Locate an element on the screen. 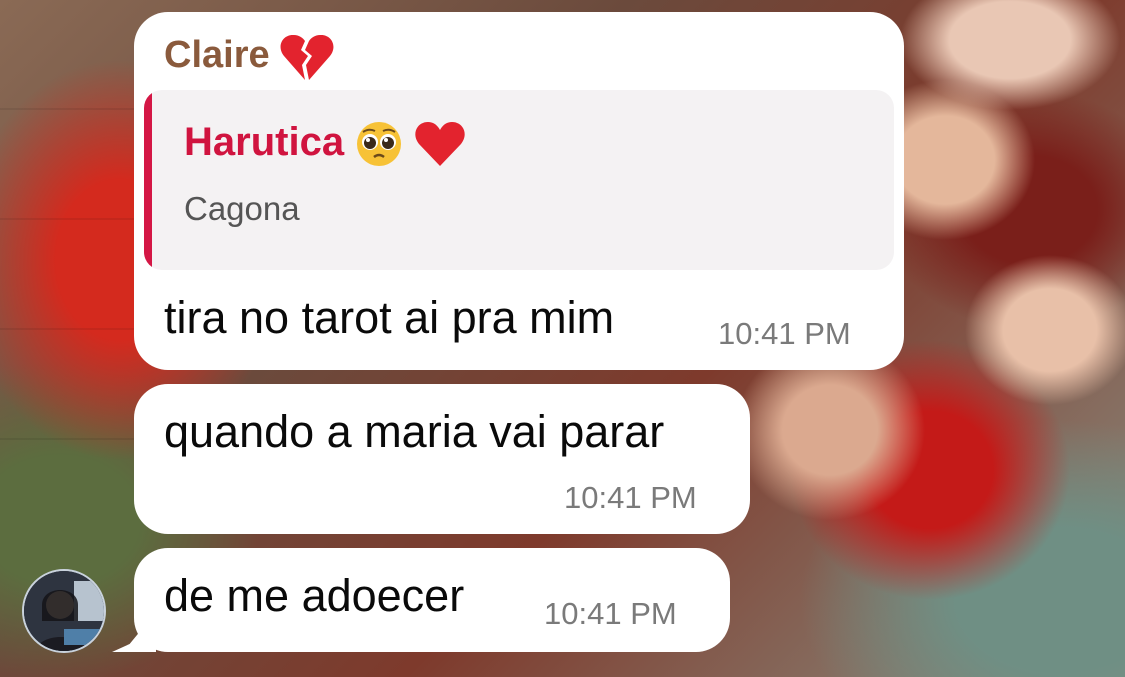 Image resolution: width=1125 pixels, height=677 pixels. message-bubble: quando a maria vai parar 10:41 PM is located at coordinates (442, 459).